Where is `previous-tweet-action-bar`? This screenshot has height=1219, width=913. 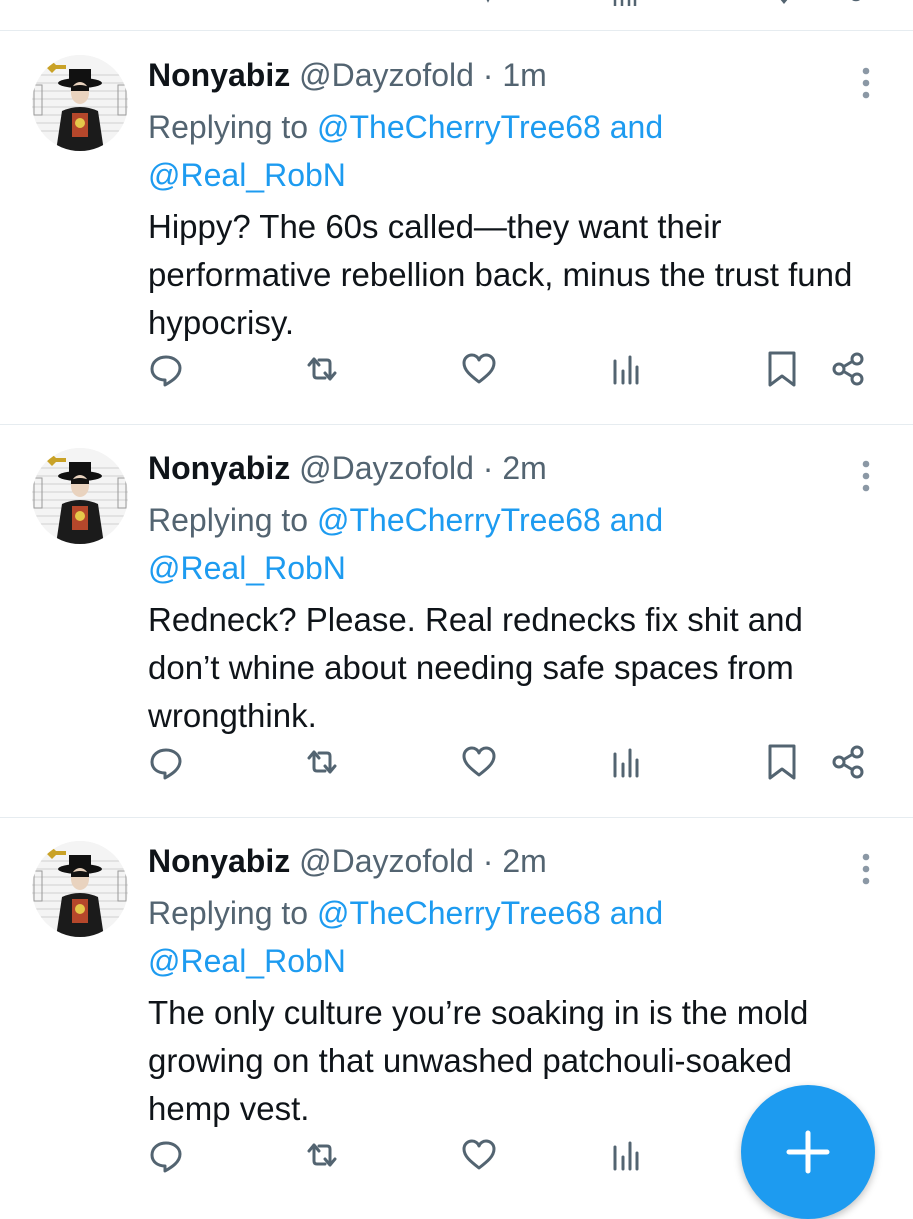
previous-tweet-action-bar is located at coordinates (456, 15).